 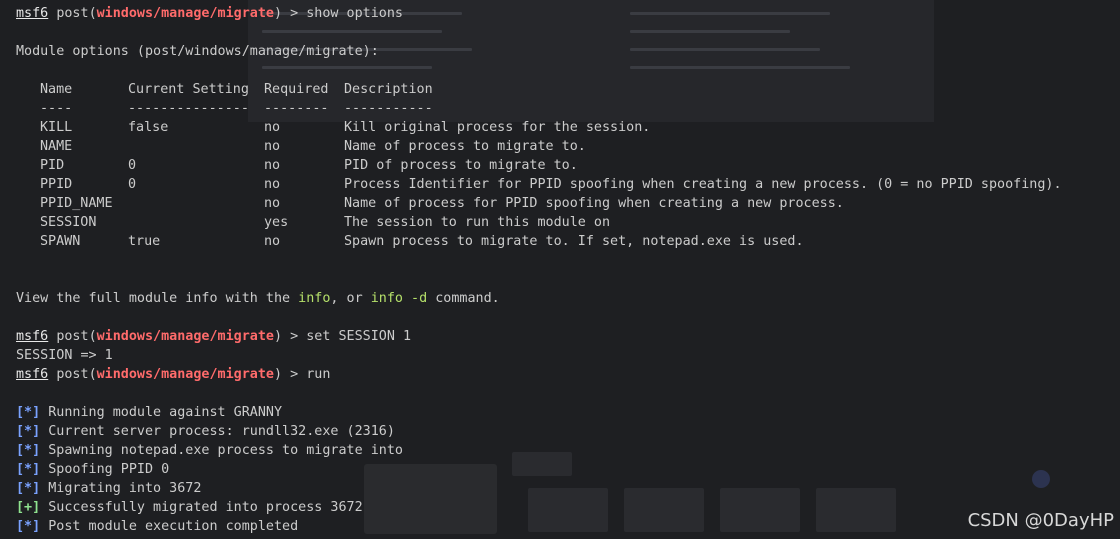 I want to click on col-name: NAME, so click(x=56, y=146).